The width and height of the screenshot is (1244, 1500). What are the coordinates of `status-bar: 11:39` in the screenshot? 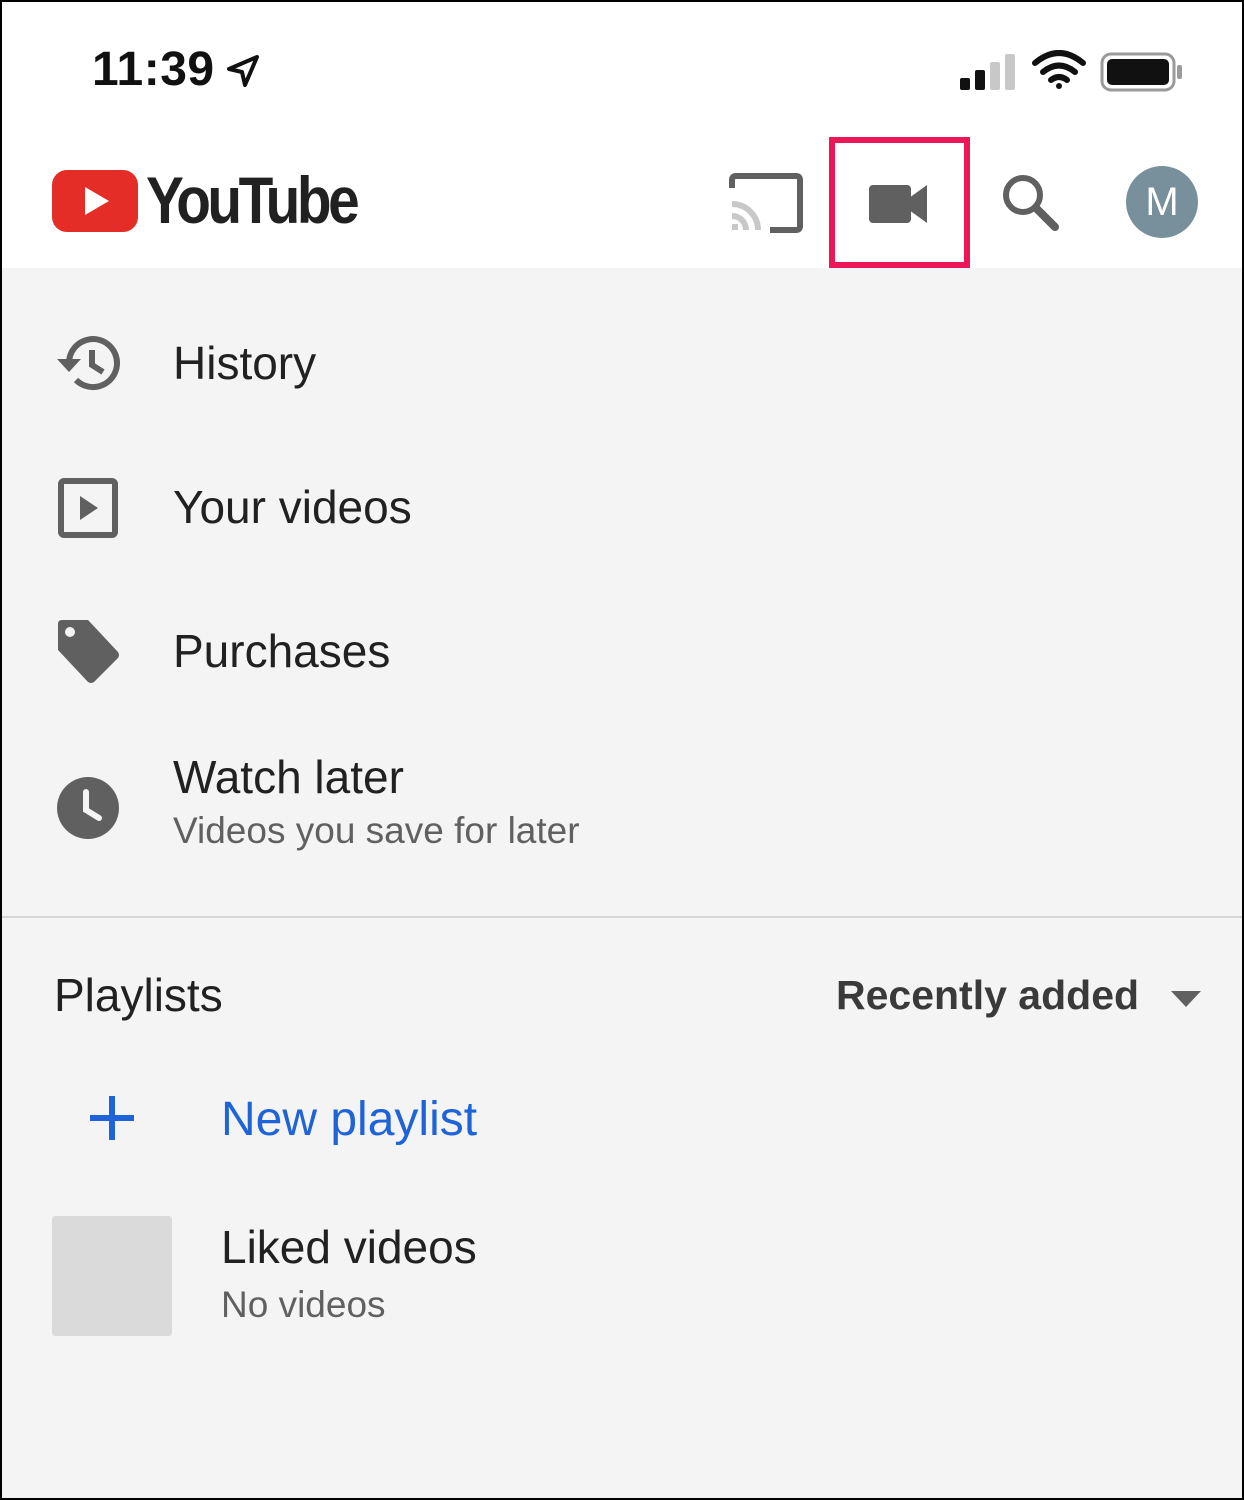 It's located at (622, 67).